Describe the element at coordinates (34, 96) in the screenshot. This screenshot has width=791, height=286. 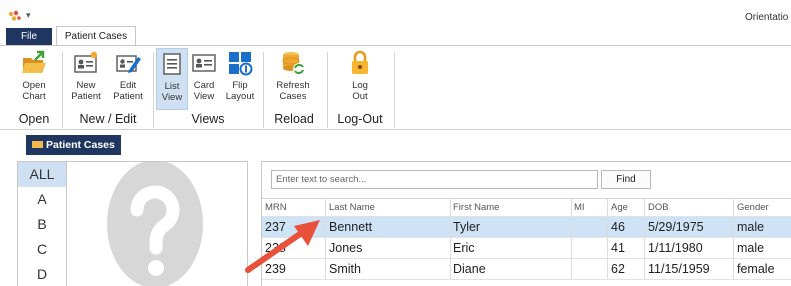
I see `open-chart-label-2: Chart` at that location.